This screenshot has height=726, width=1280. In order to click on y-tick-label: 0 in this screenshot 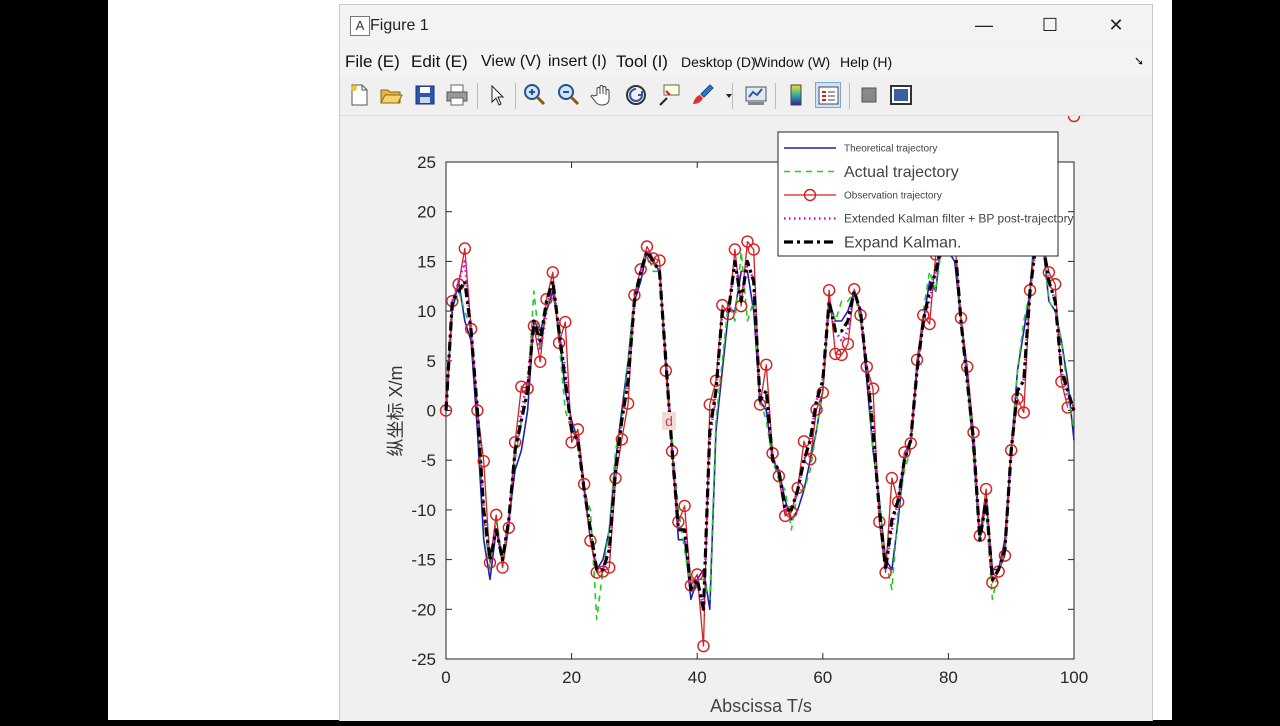, I will do `click(431, 411)`.